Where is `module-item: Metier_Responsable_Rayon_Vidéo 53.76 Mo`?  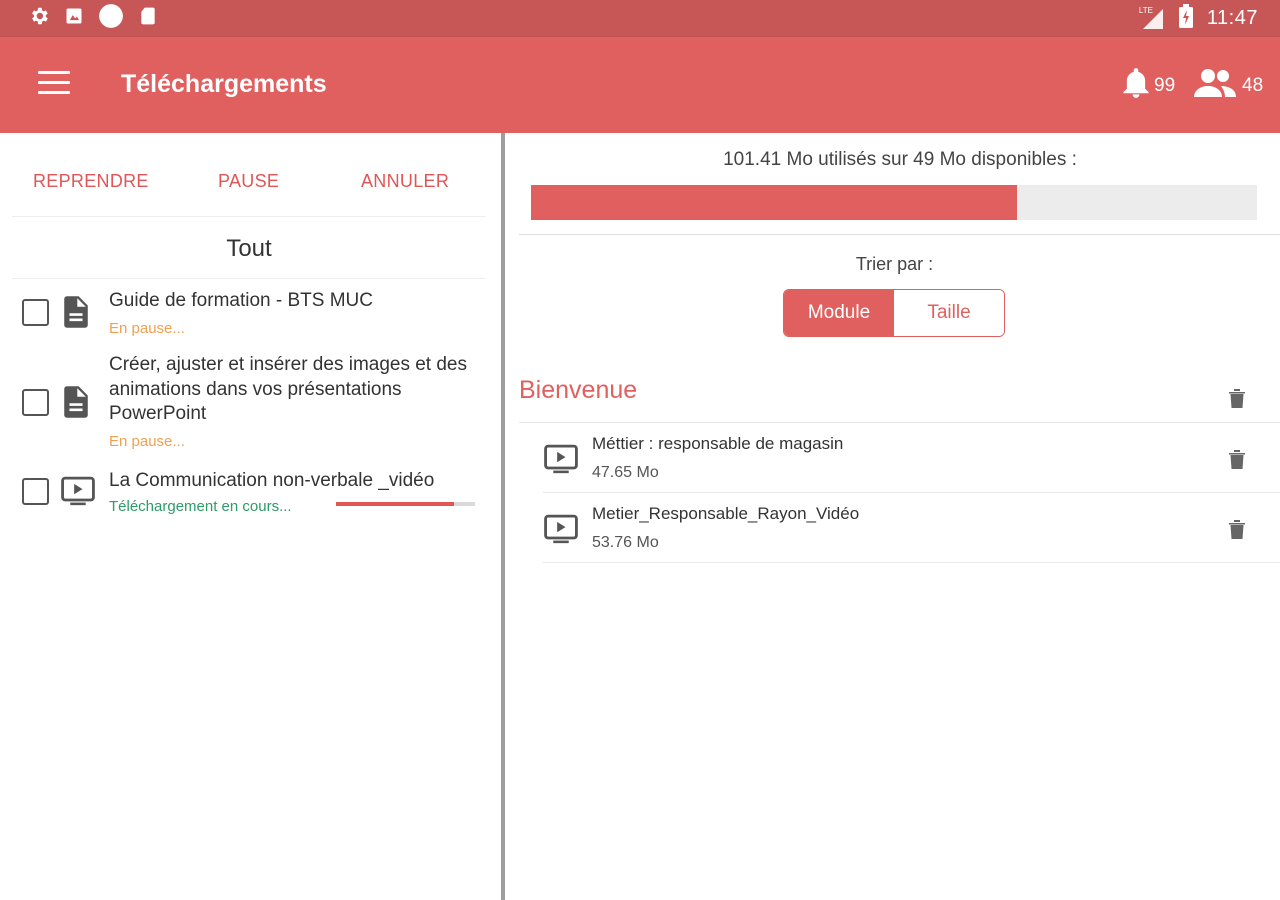
module-item: Metier_Responsable_Rayon_Vidéo 53.76 Mo is located at coordinates (911, 528).